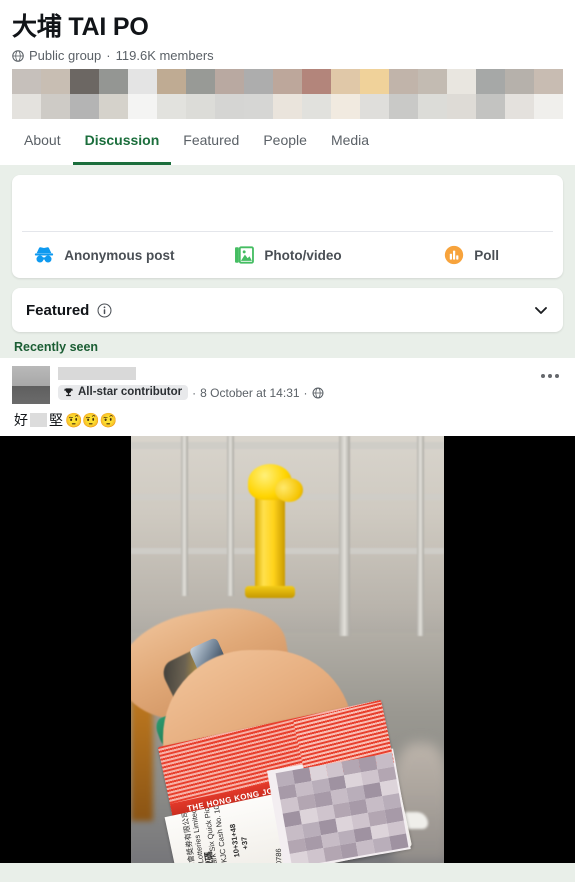 Image resolution: width=575 pixels, height=882 pixels. I want to click on fire-hydrant, so click(272, 528).